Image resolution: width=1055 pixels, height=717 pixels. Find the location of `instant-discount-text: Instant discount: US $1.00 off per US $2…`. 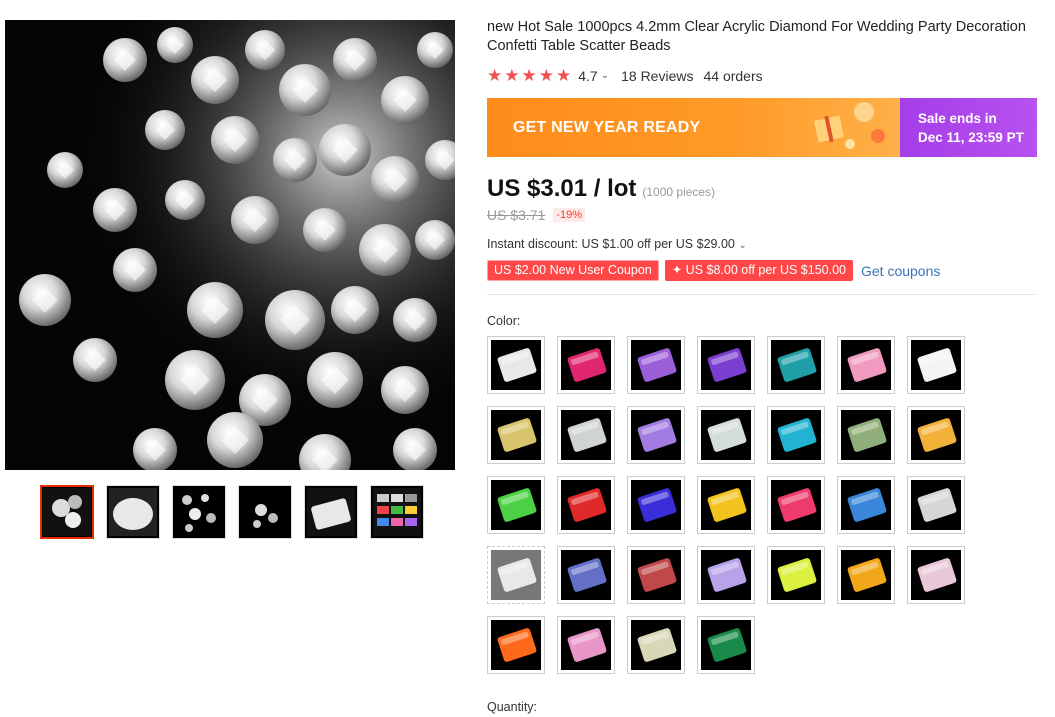

instant-discount-text: Instant discount: US $1.00 off per US $2… is located at coordinates (611, 244).